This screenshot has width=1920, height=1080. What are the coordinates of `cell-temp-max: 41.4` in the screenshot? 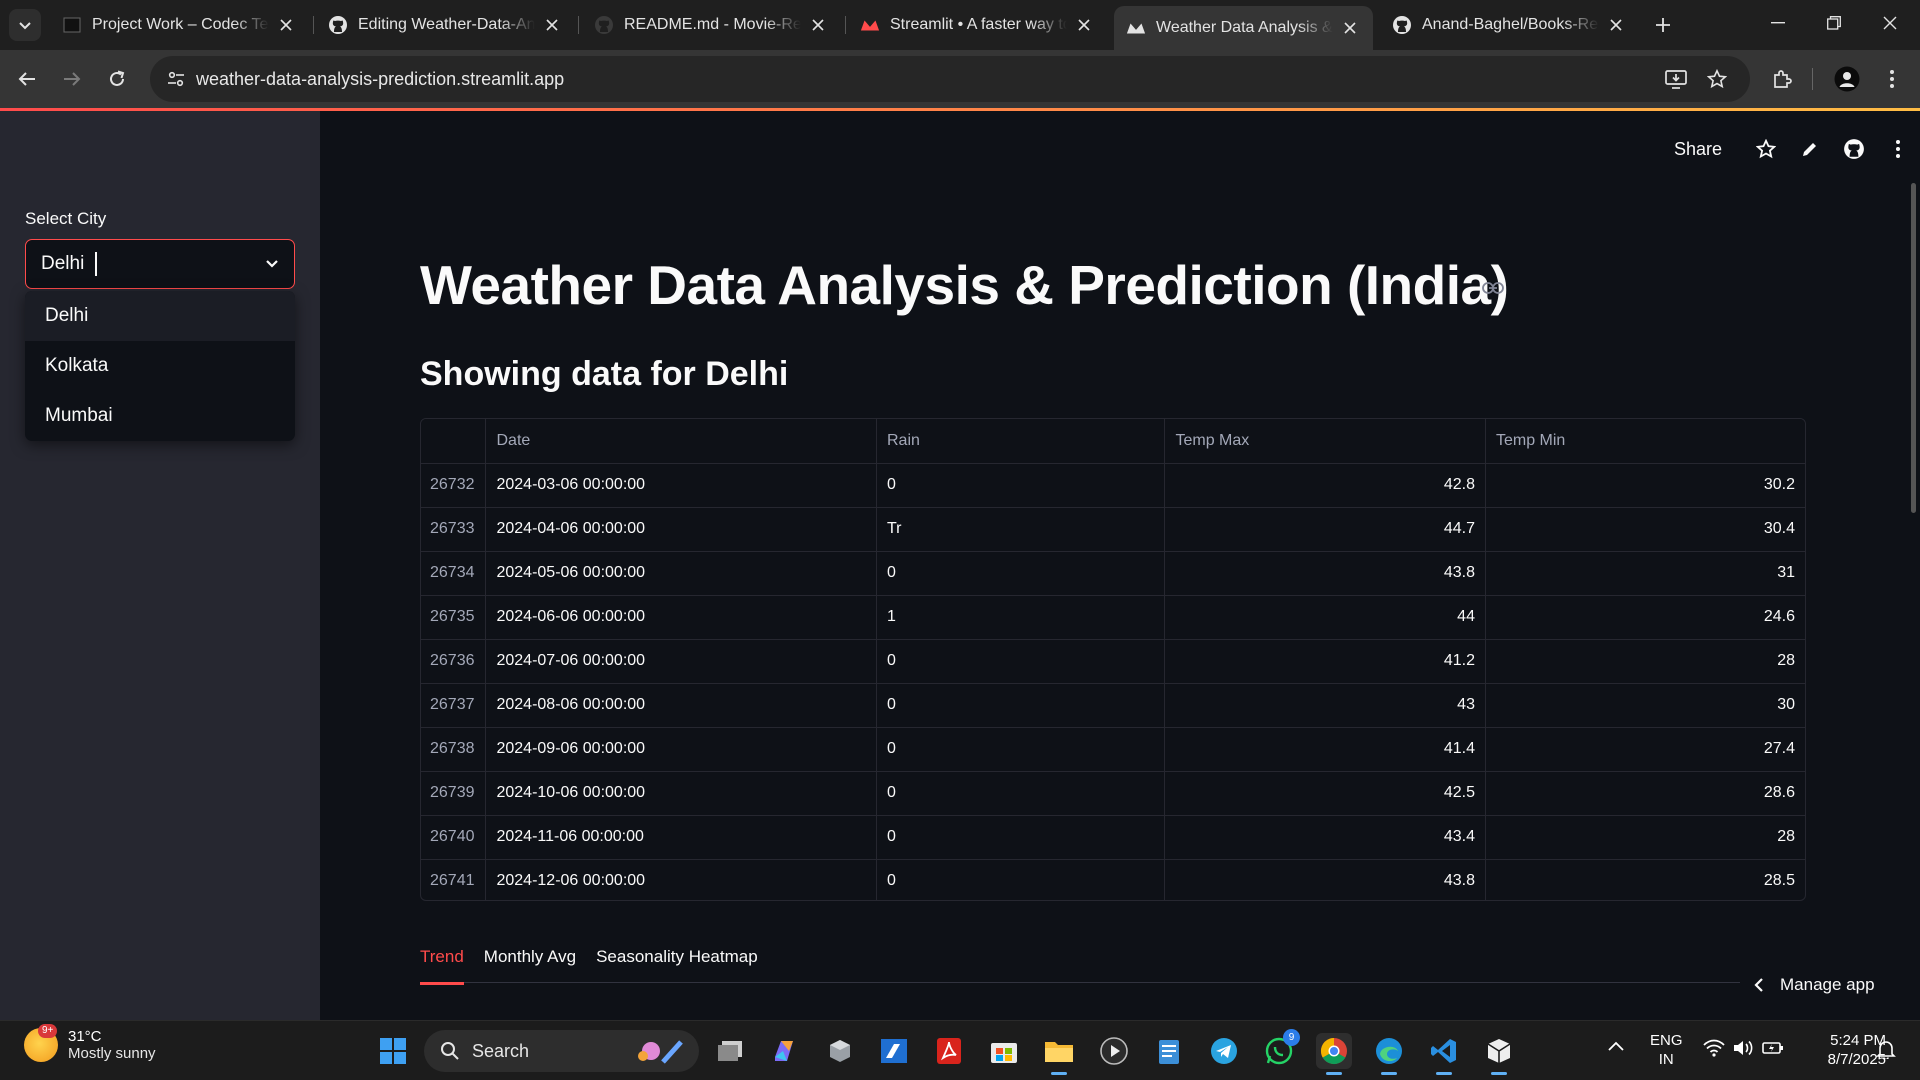 It's located at (1325, 749).